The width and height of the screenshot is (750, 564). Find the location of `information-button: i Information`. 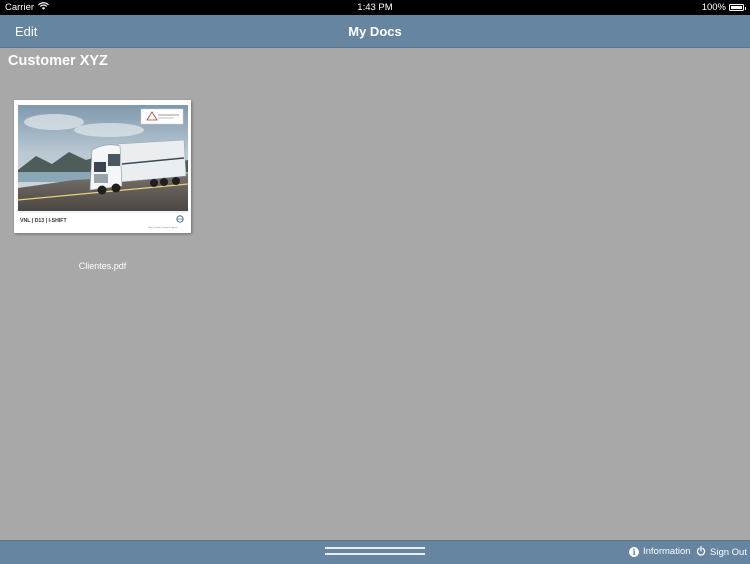

information-button: i Information is located at coordinates (660, 551).